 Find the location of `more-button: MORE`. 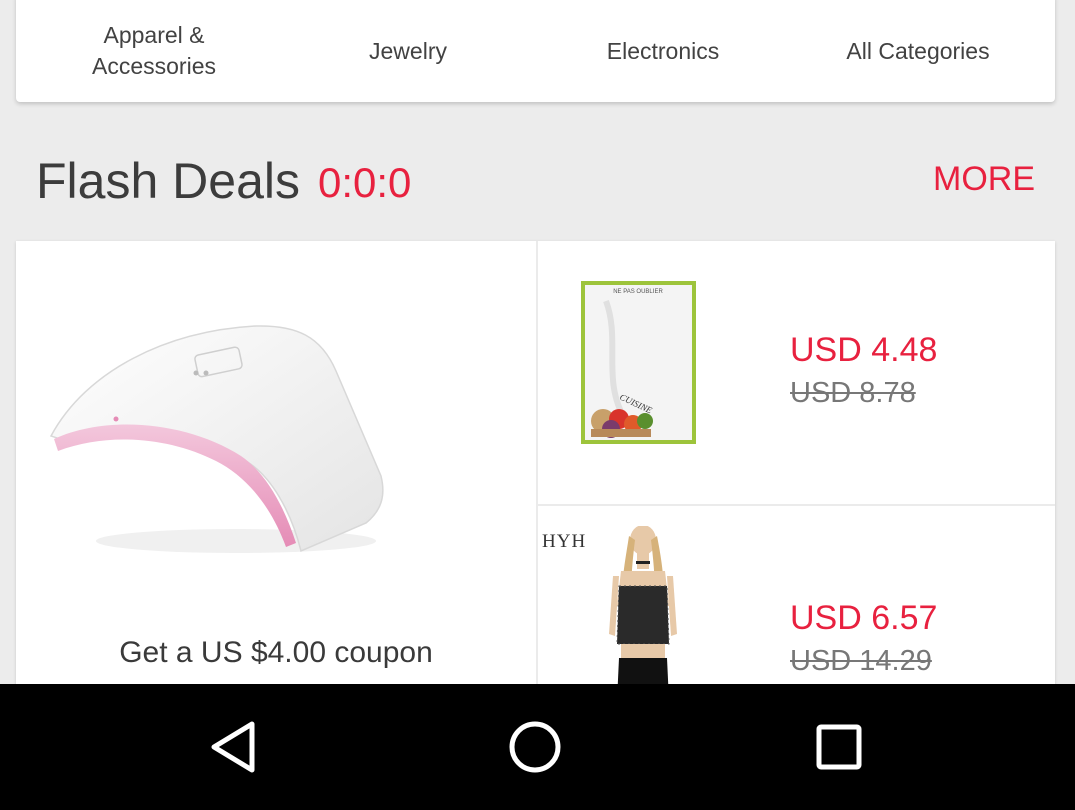

more-button: MORE is located at coordinates (984, 179).